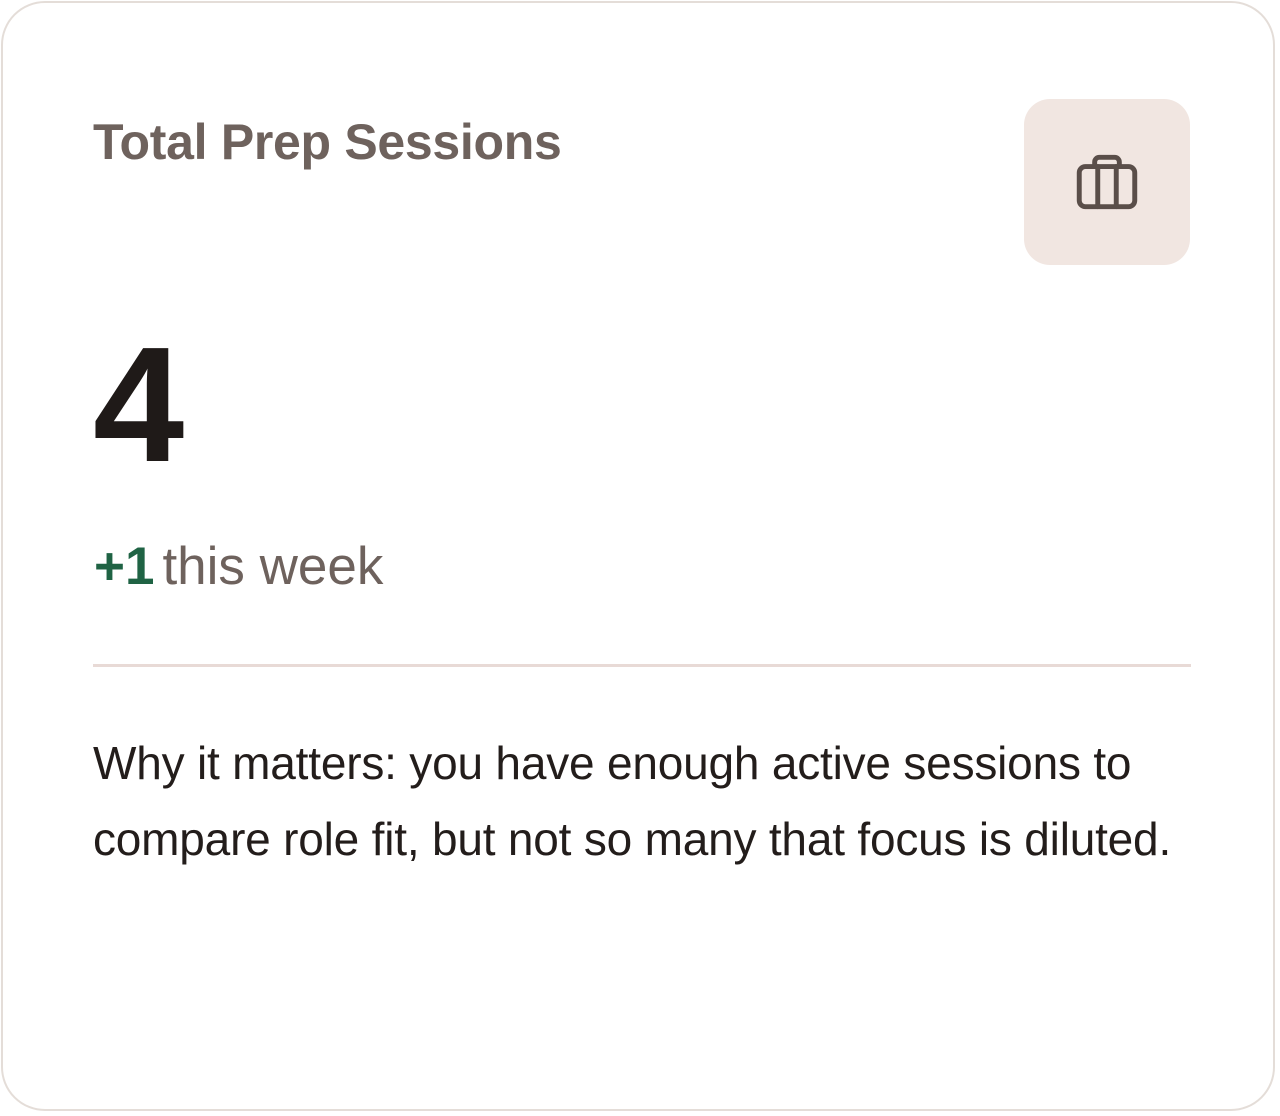 Image resolution: width=1280 pixels, height=1116 pixels. I want to click on delta-row: +1 this week, so click(238, 567).